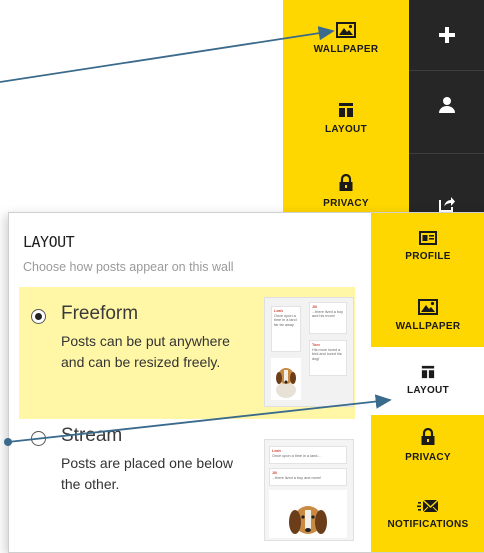 The height and width of the screenshot is (553, 484). Describe the element at coordinates (428, 390) in the screenshot. I see `sidebar-item-label: LAYOUT` at that location.